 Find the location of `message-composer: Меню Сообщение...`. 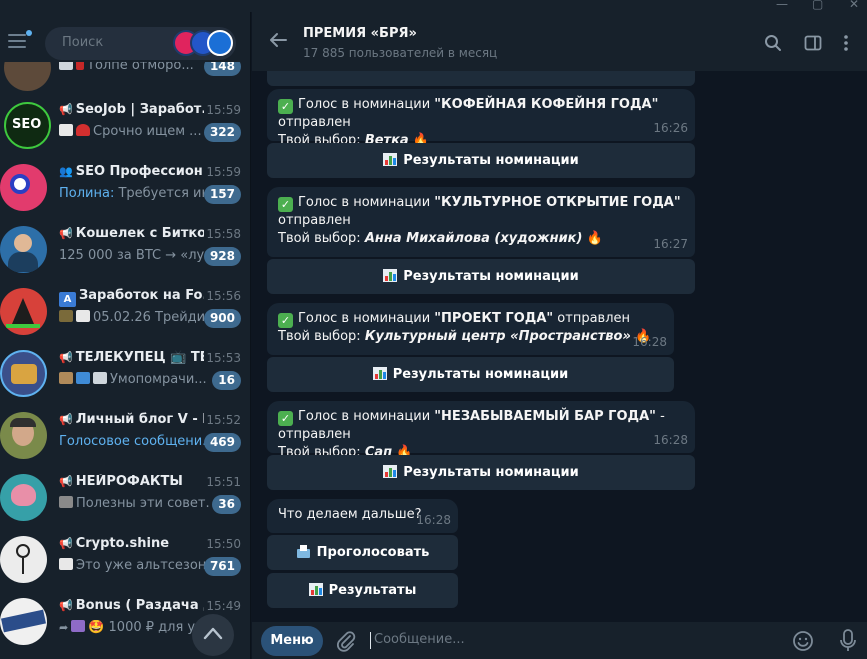

message-composer: Меню Сообщение... is located at coordinates (559, 640).